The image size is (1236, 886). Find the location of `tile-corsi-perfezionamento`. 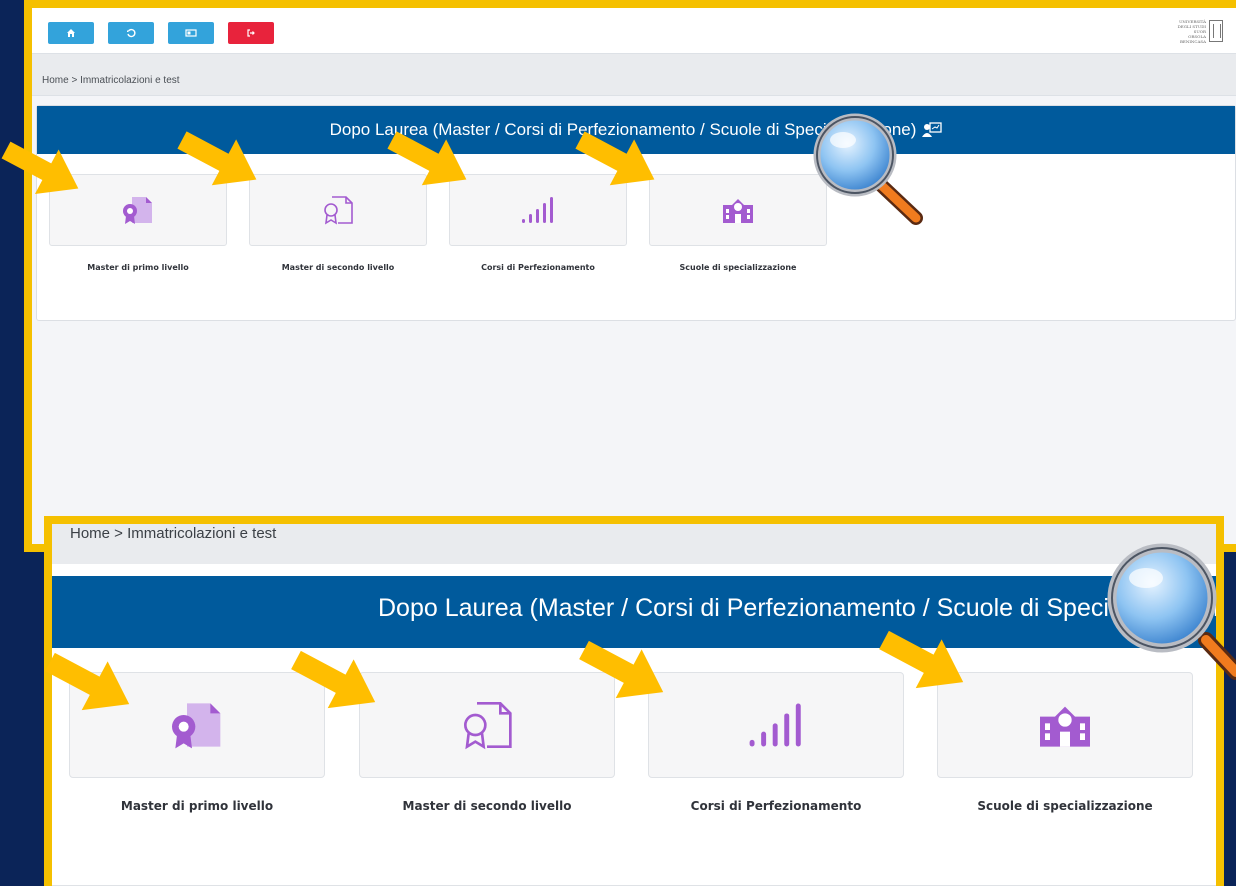

tile-corsi-perfezionamento is located at coordinates (538, 210).